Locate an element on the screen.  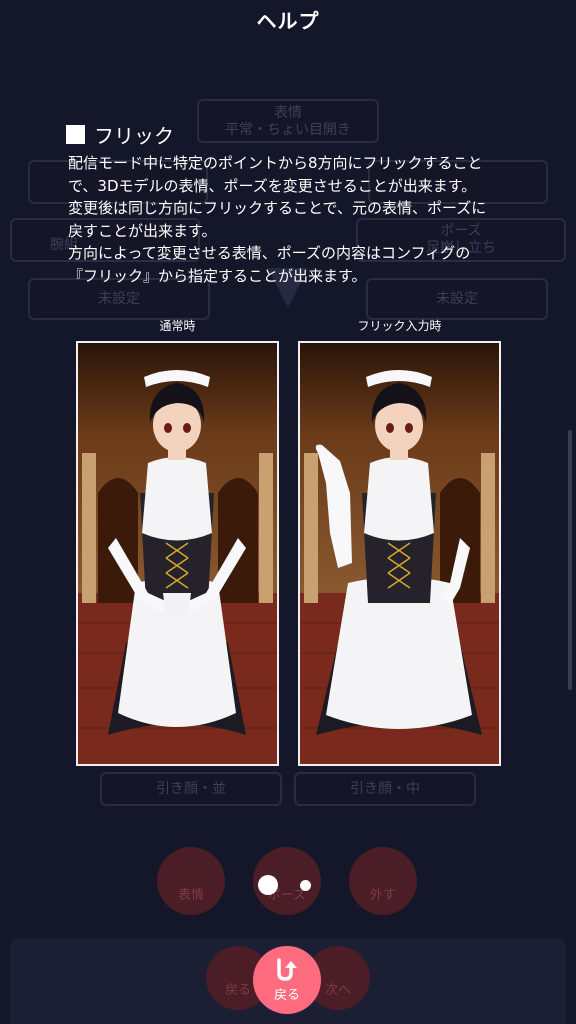
description-line: 方向によって変更させる表情、ポーズの内容はコンフィグの is located at coordinates (269, 253).